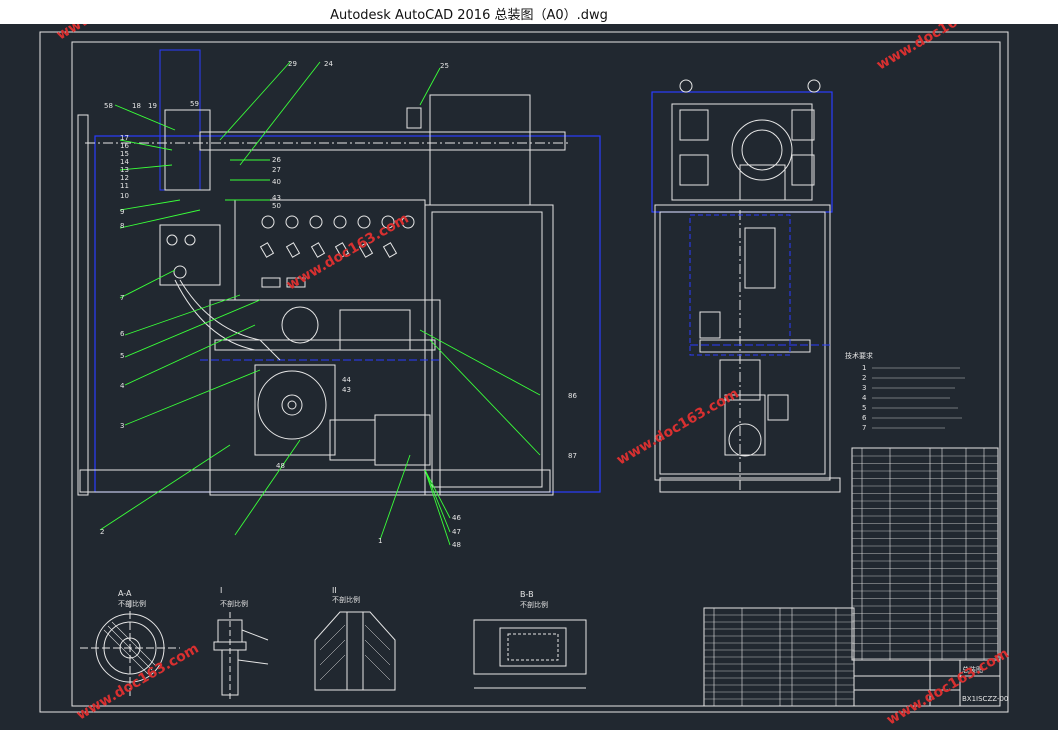  I want to click on window-title-bar: Autodesk AutoCAD 2016 总装图（A0）.dwg, so click(529, 12).